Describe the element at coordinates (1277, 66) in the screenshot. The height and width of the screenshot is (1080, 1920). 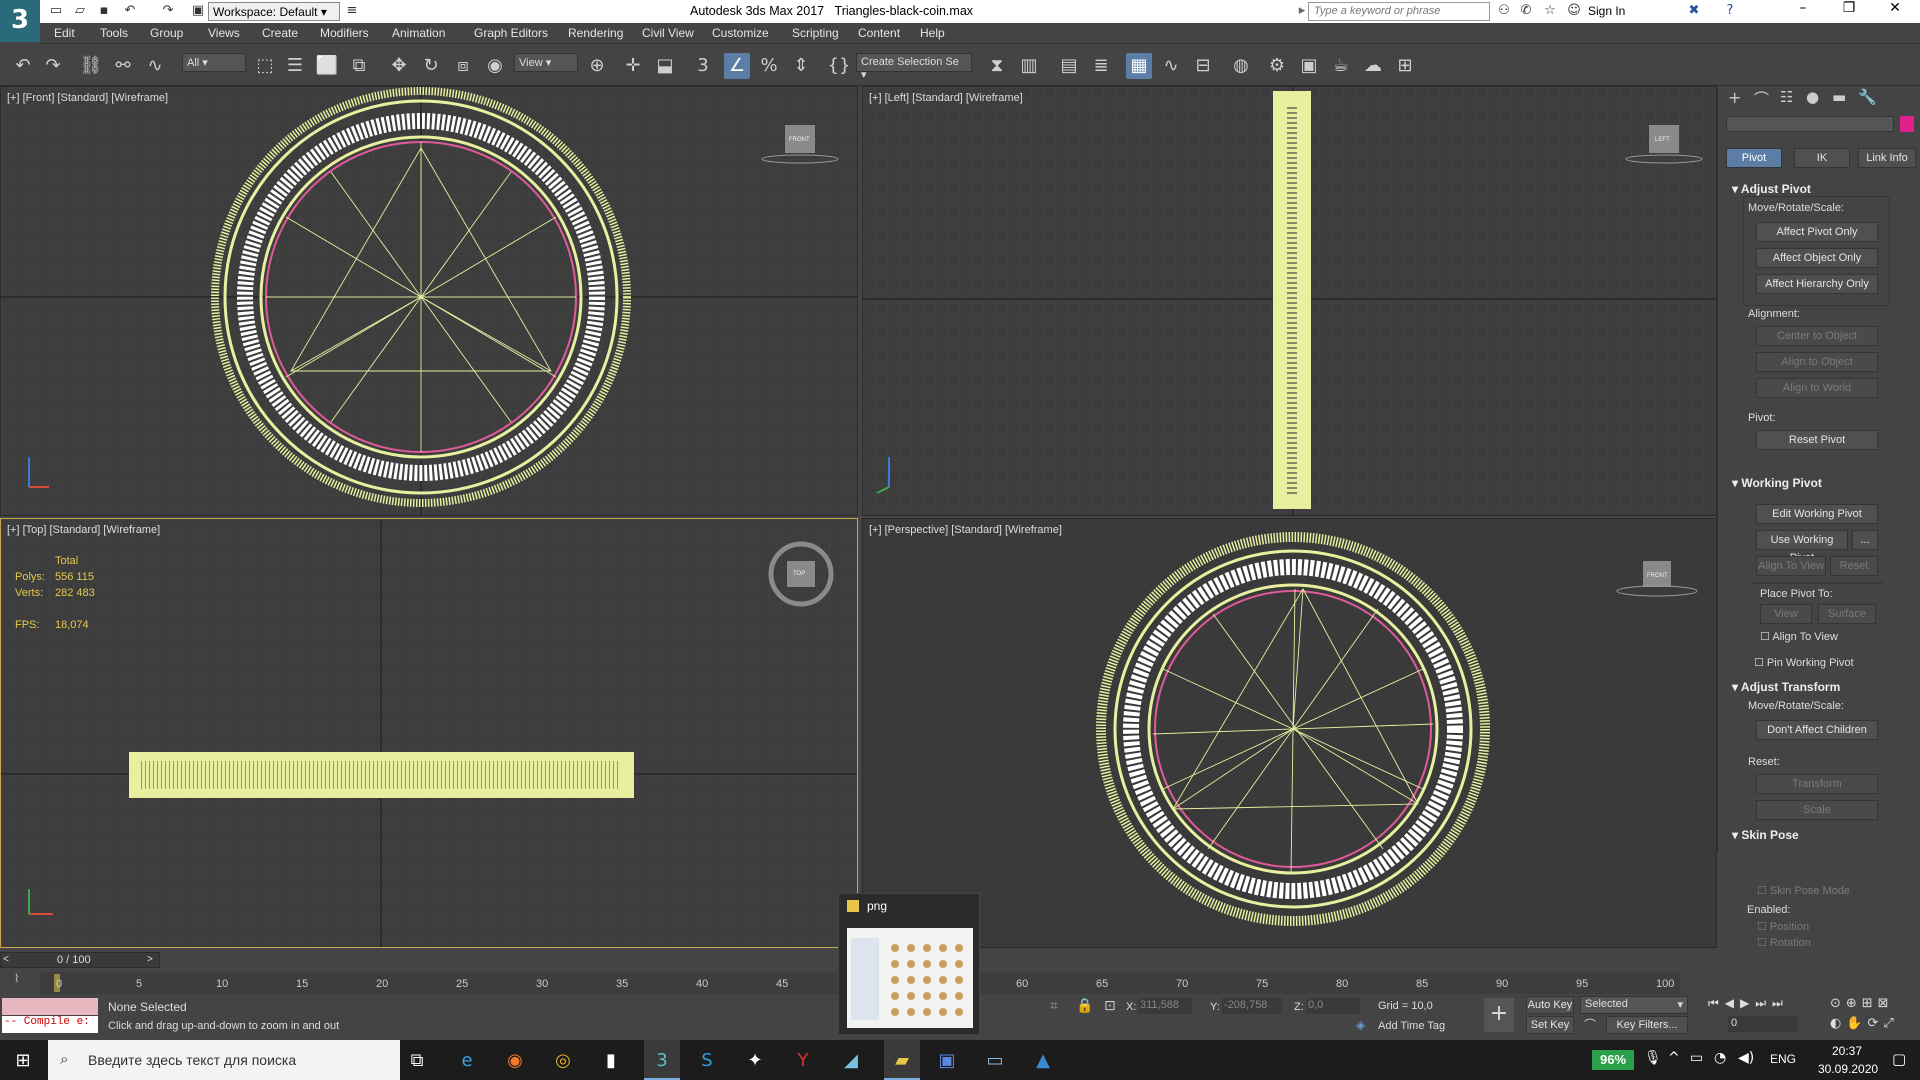
I see `render-setup-icon: ⚙` at that location.